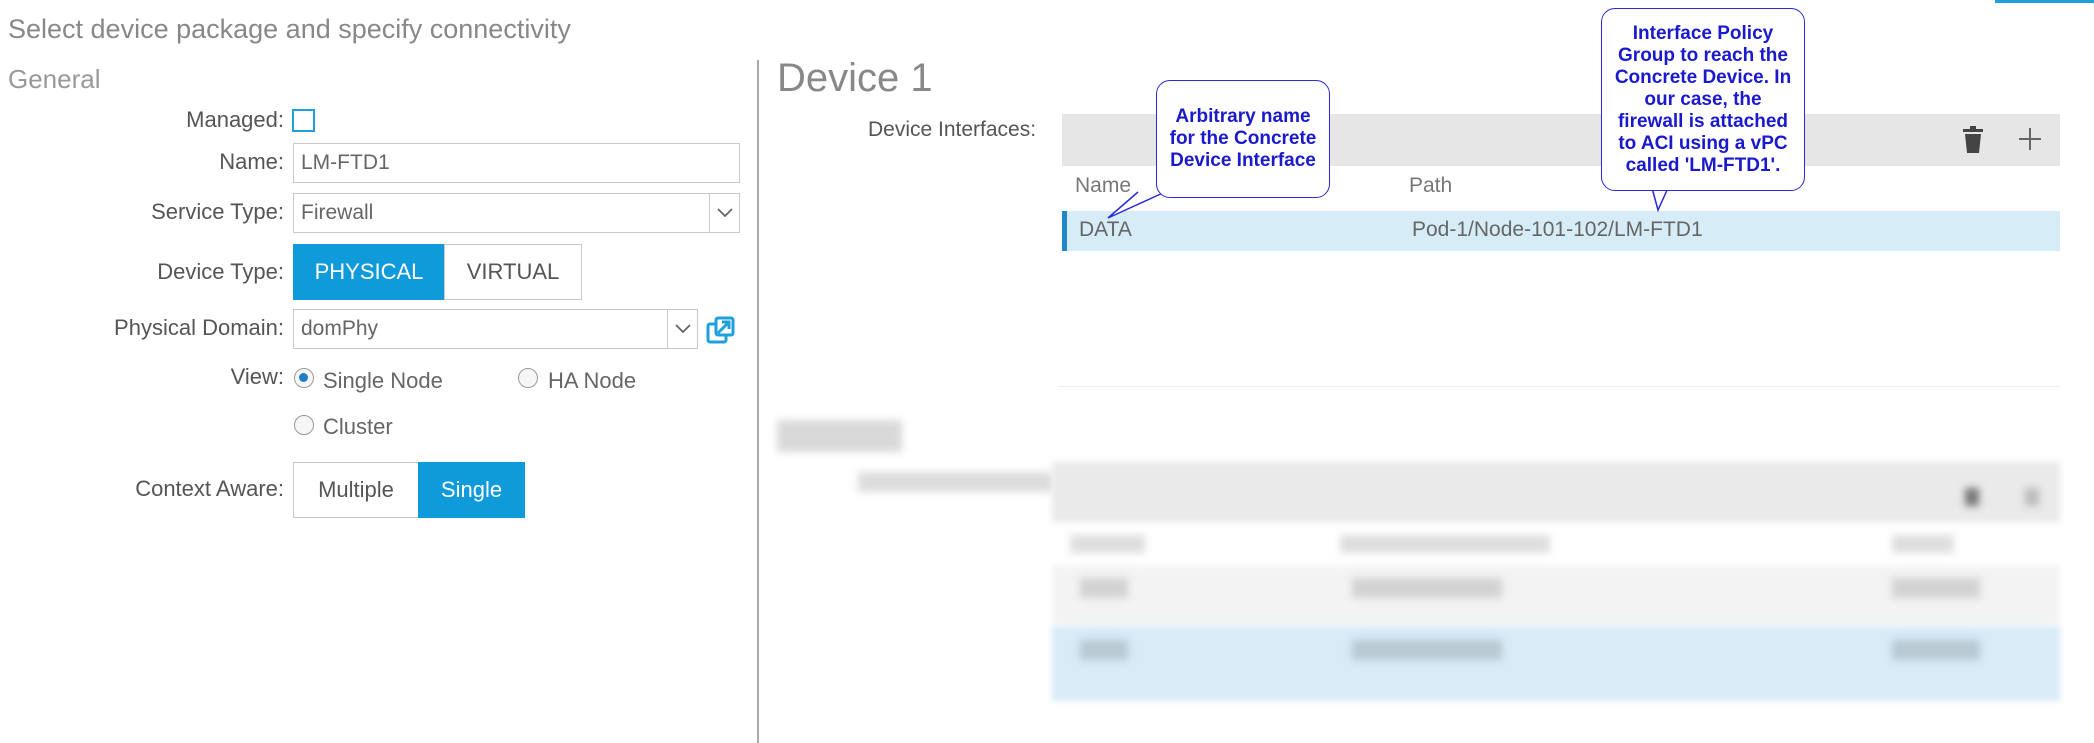 The image size is (2094, 743). I want to click on physical-domain-value: domPhy, so click(340, 328).